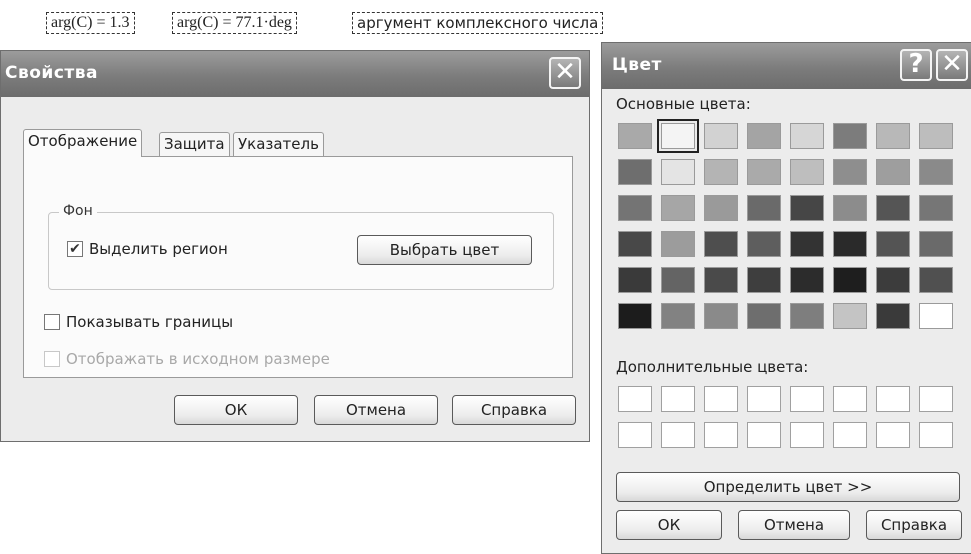  Describe the element at coordinates (194, 144) in the screenshot. I see `tab-protection: Защита` at that location.